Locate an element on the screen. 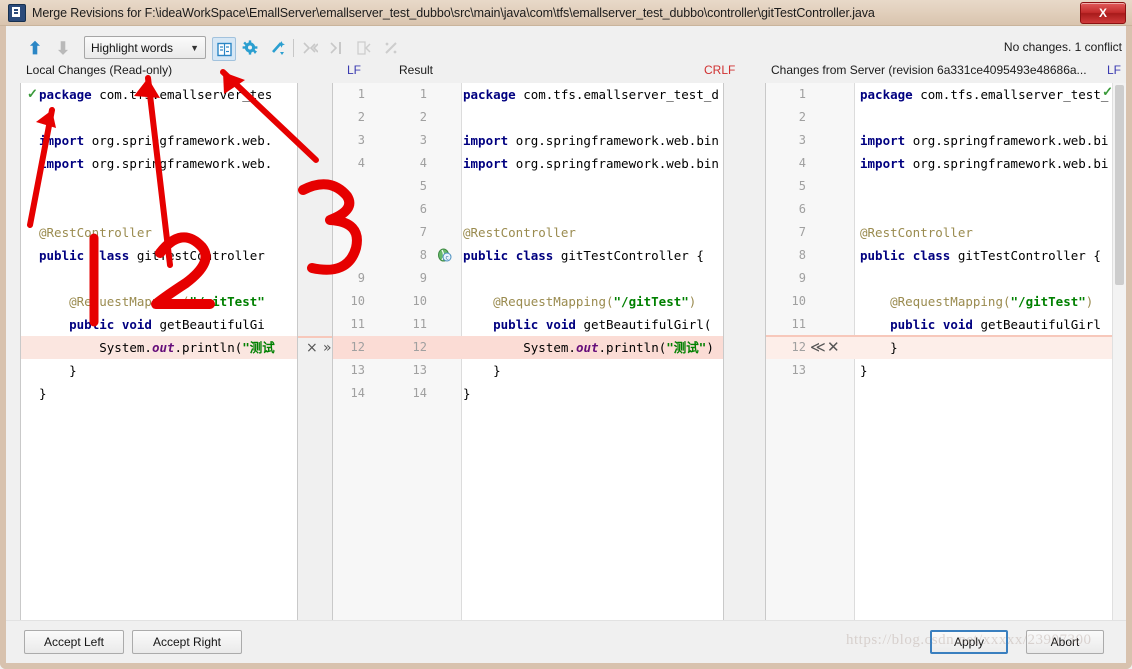  settings-gear-icon is located at coordinates (250, 48).